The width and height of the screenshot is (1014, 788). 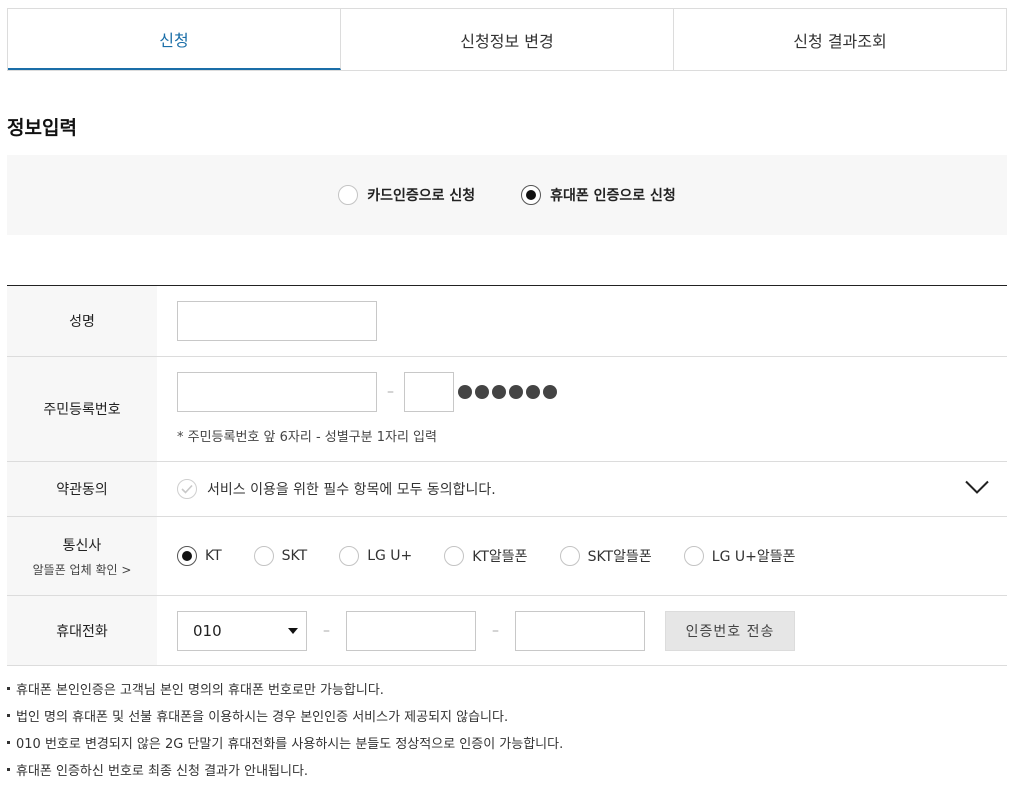 I want to click on rrn-row: 주민등록번호 – * 주민등록번호 앞 6자리 - 성별구분 1자리 입력, so click(x=507, y=409).